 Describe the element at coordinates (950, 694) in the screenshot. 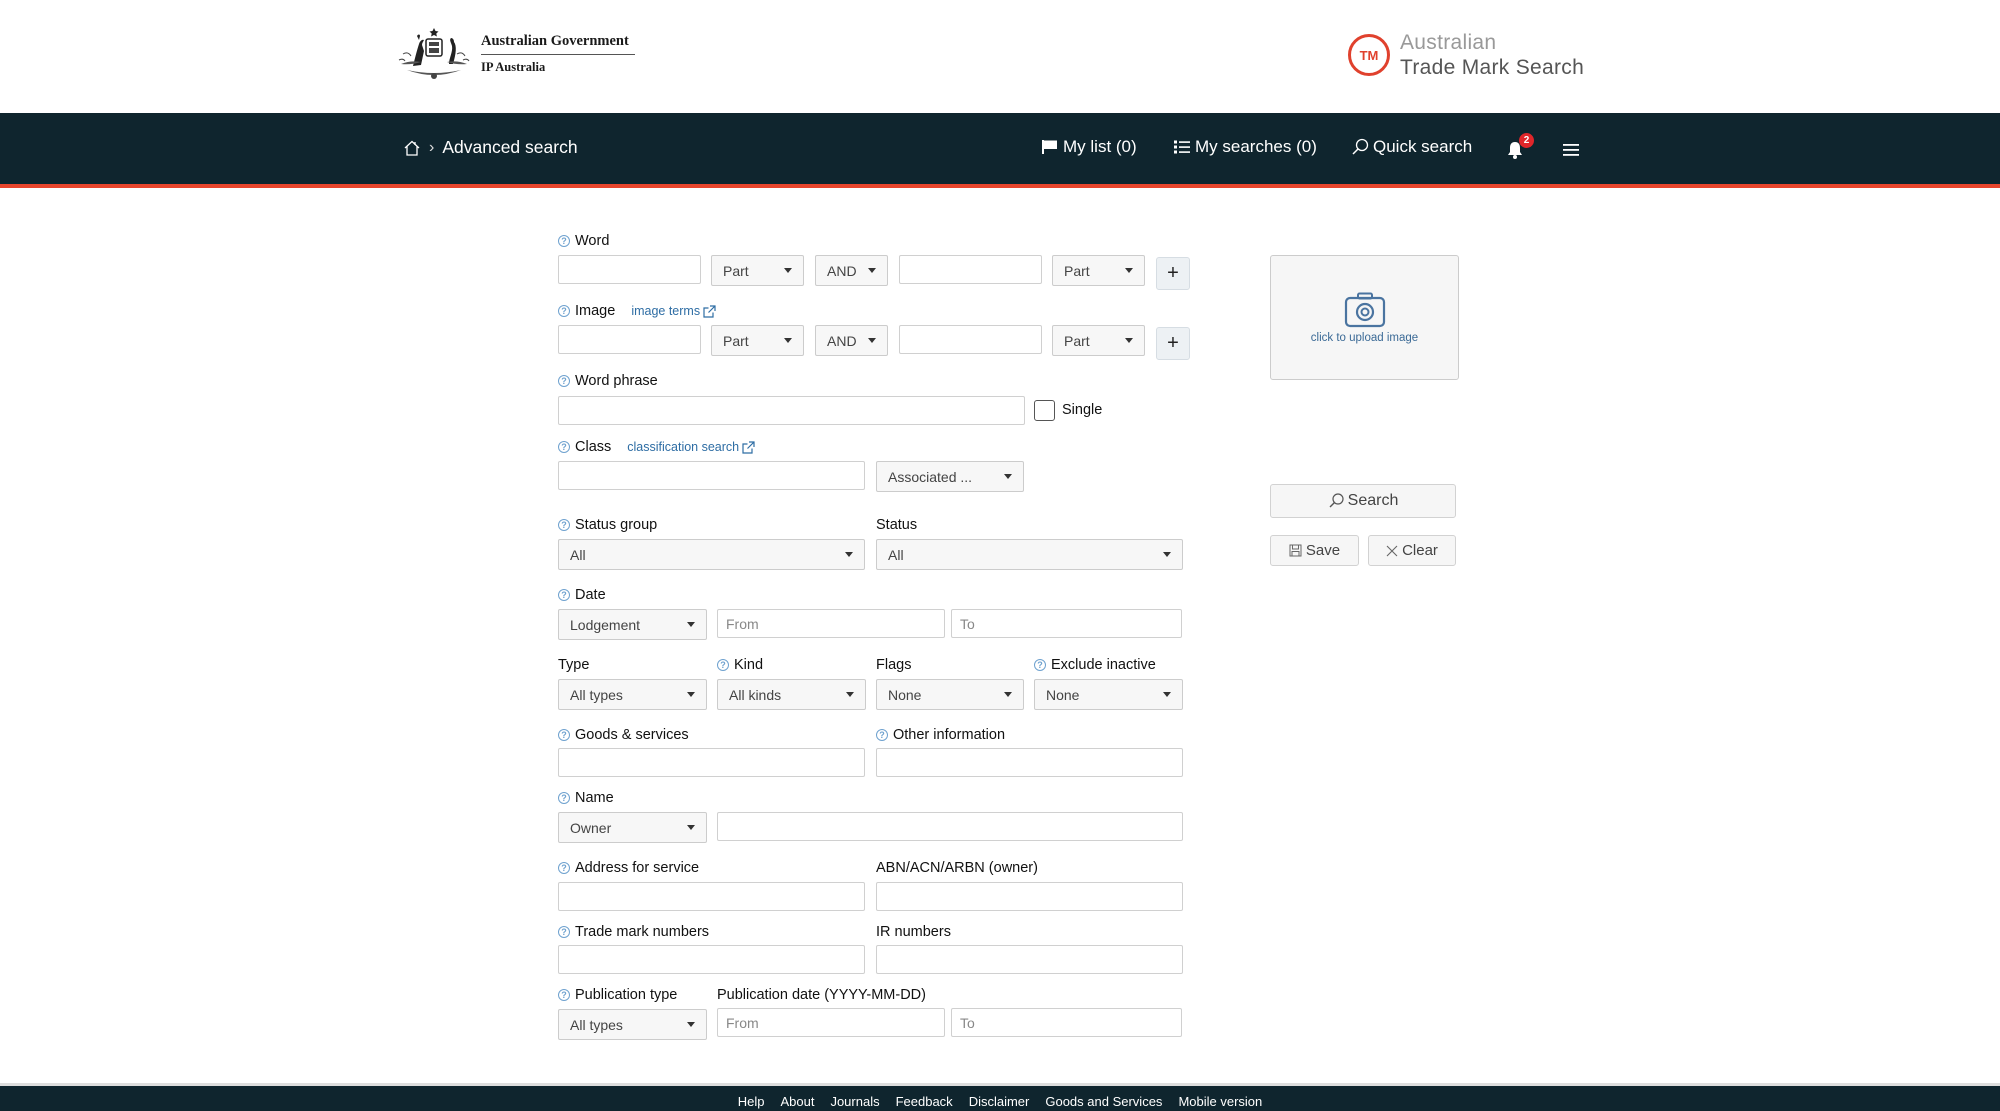

I see `flags-select: None` at that location.